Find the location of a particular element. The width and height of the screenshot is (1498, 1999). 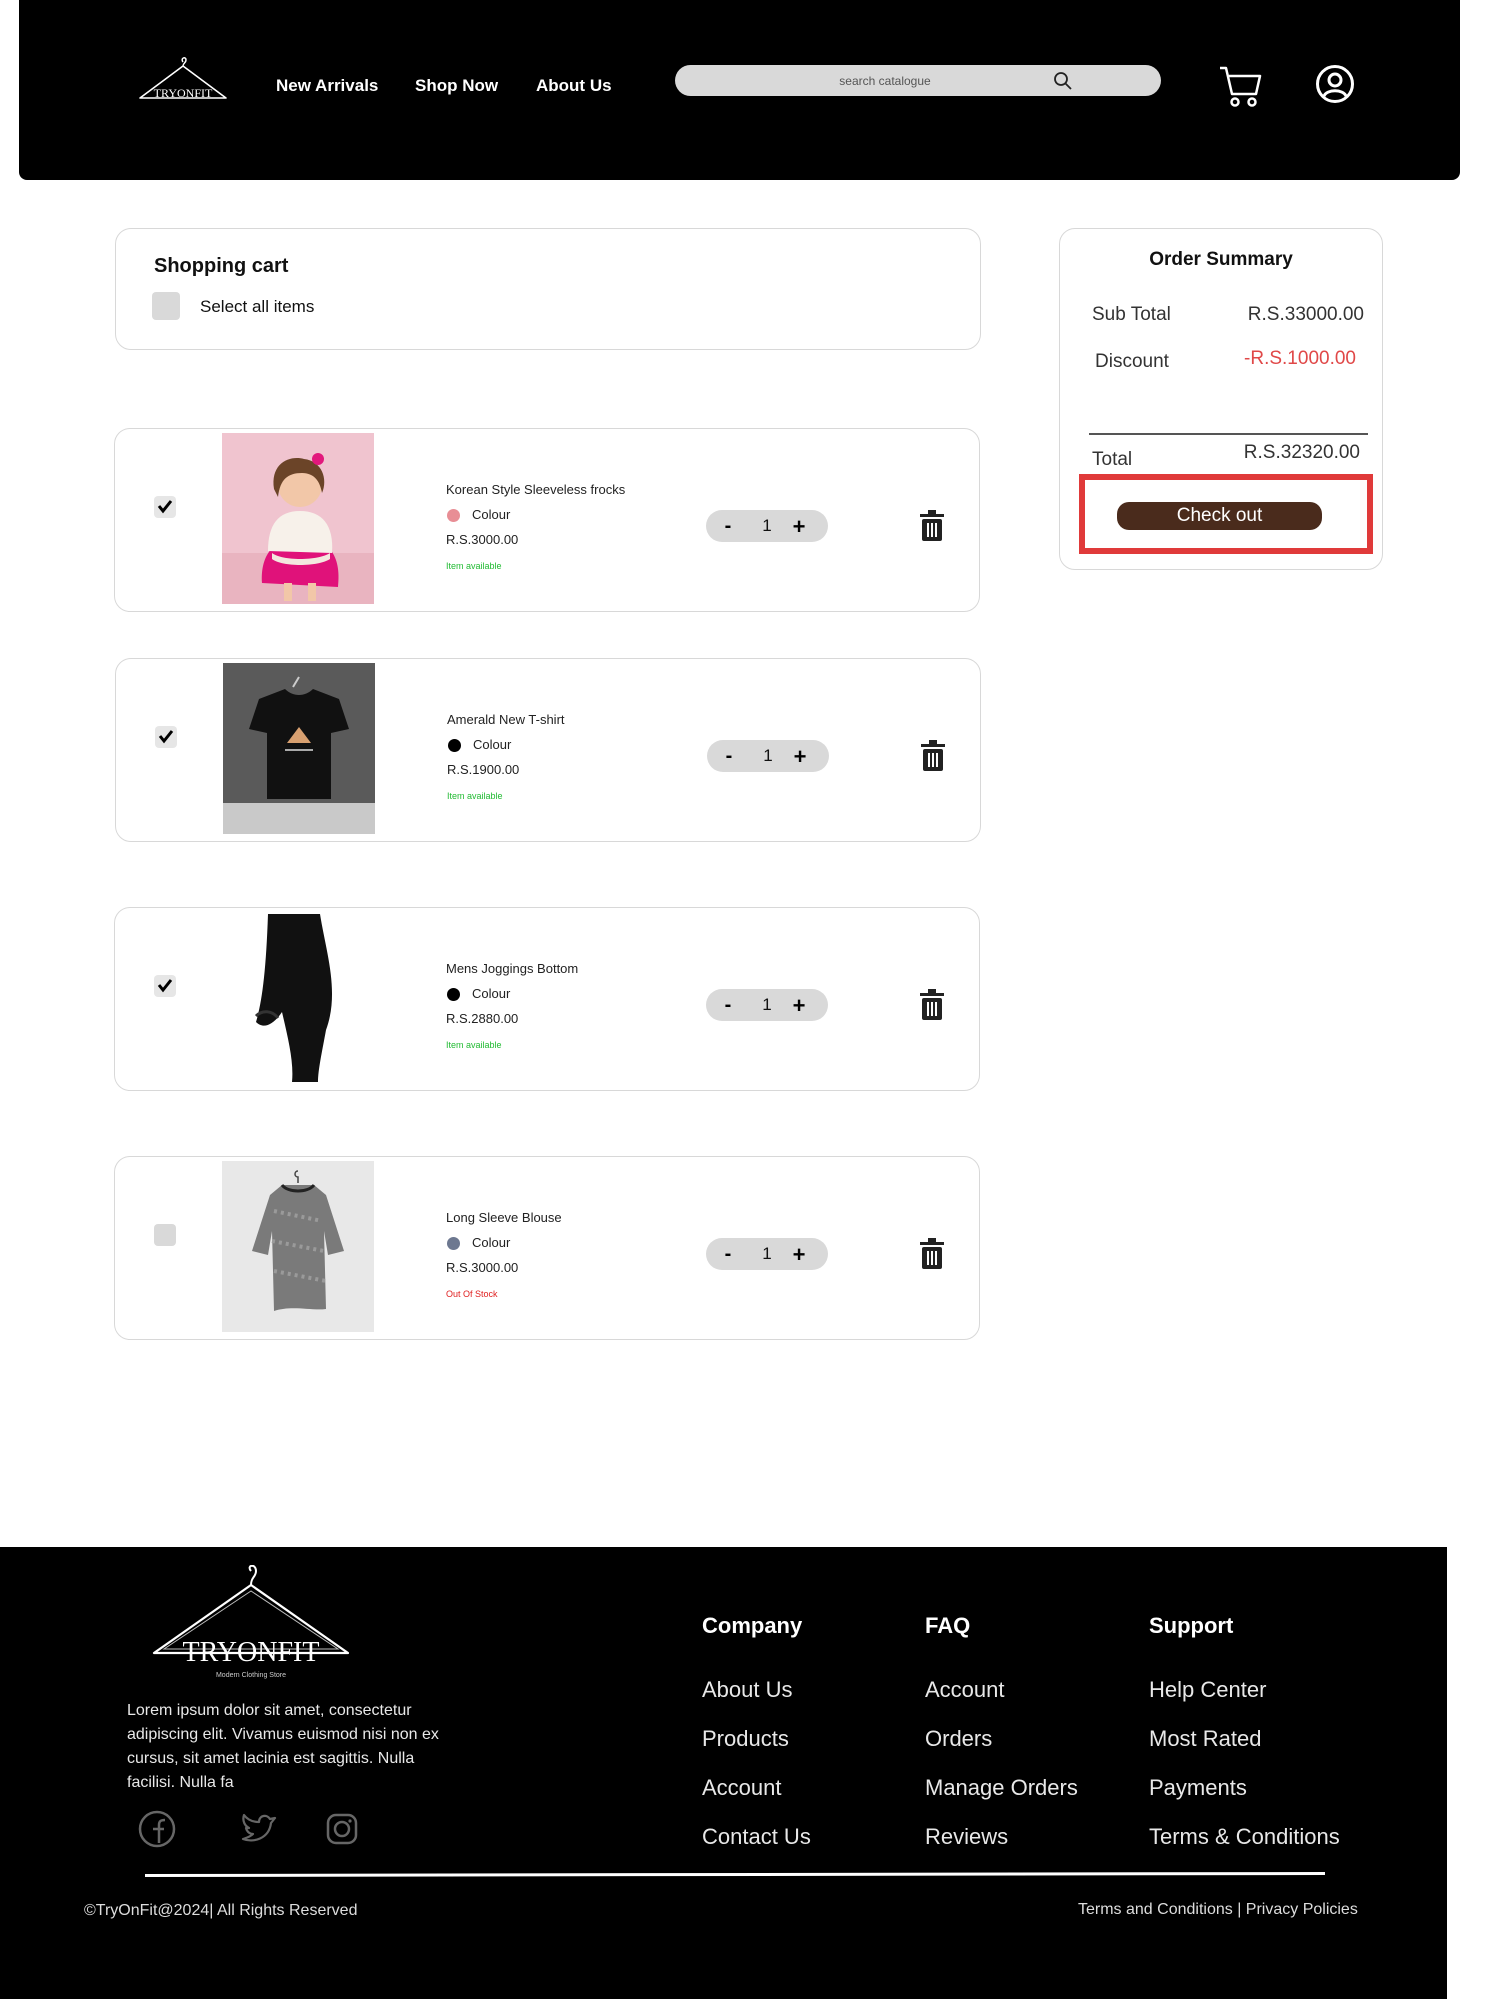

twitter-icon is located at coordinates (259, 1829).